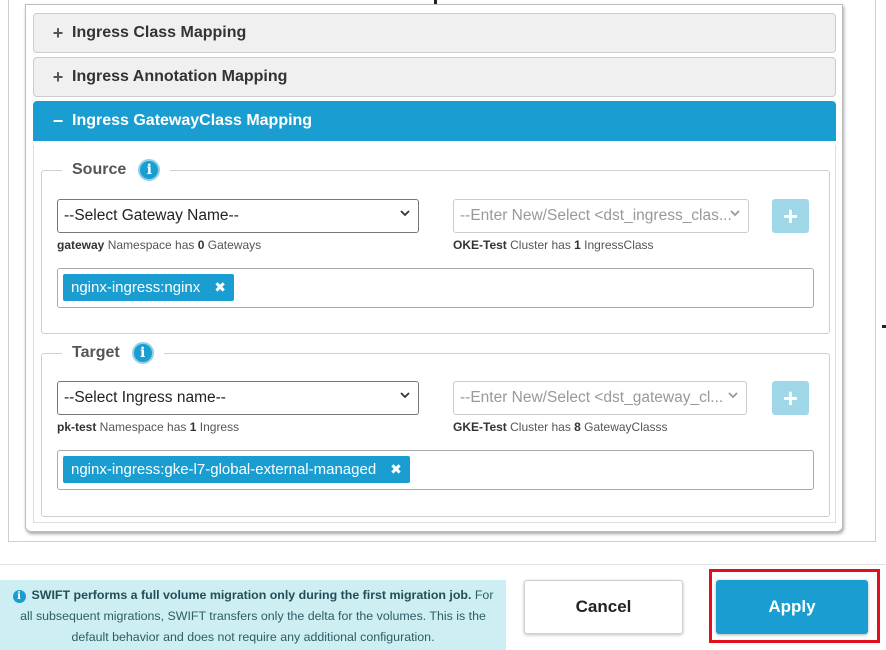  Describe the element at coordinates (180, 76) in the screenshot. I see `accordion-label: Ingress Annotation Mapping` at that location.